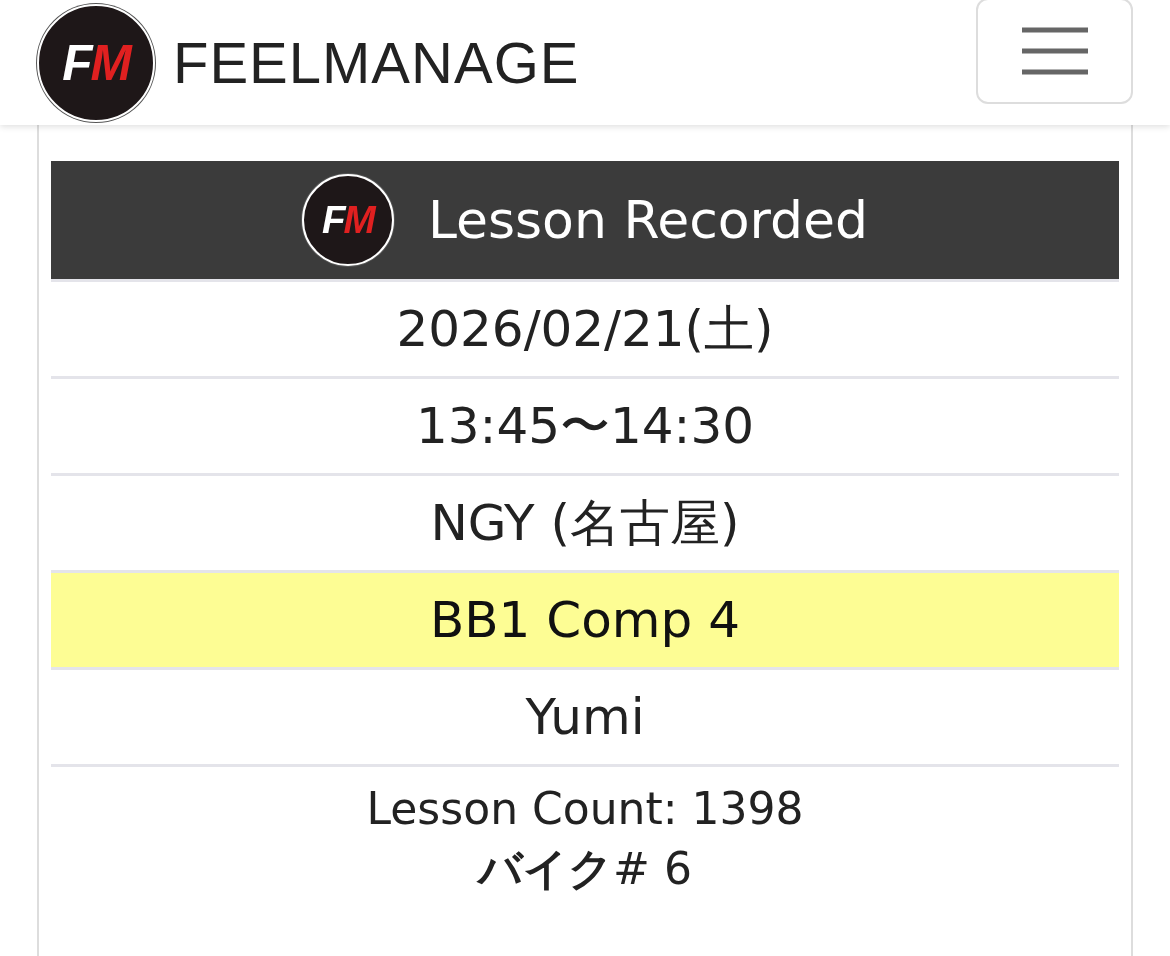 This screenshot has width=1170, height=956. I want to click on info-row: 13:45〜14:30, so click(585, 424).